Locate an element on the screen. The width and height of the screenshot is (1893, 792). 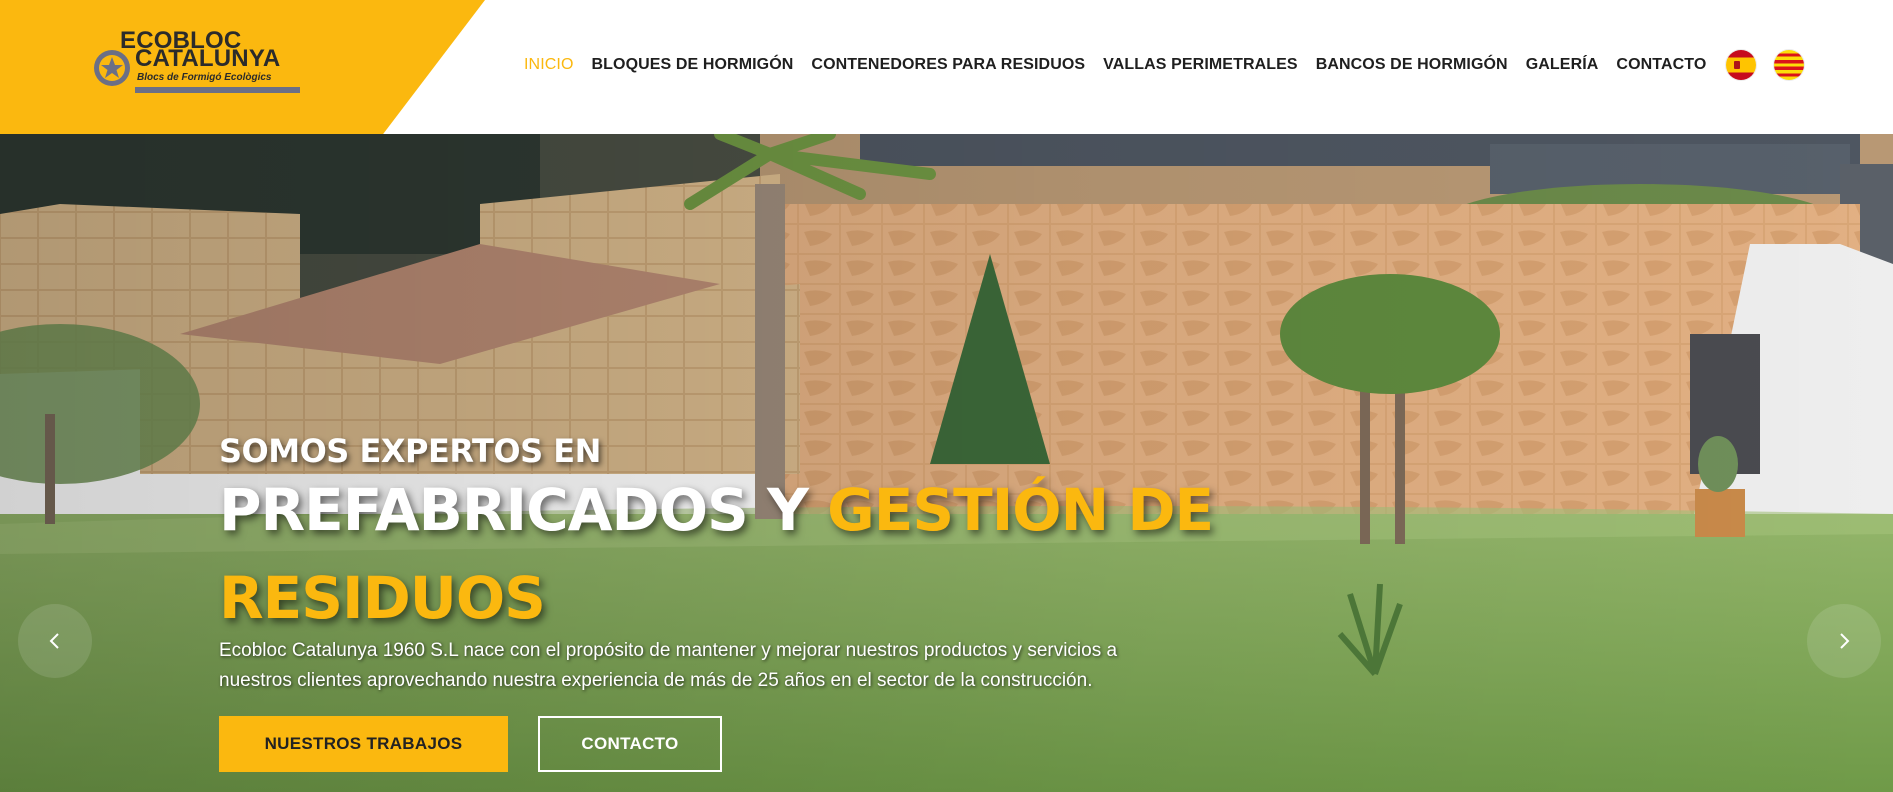
nav-item-vallas: VALLAS PERIMETRALES is located at coordinates (1200, 65).